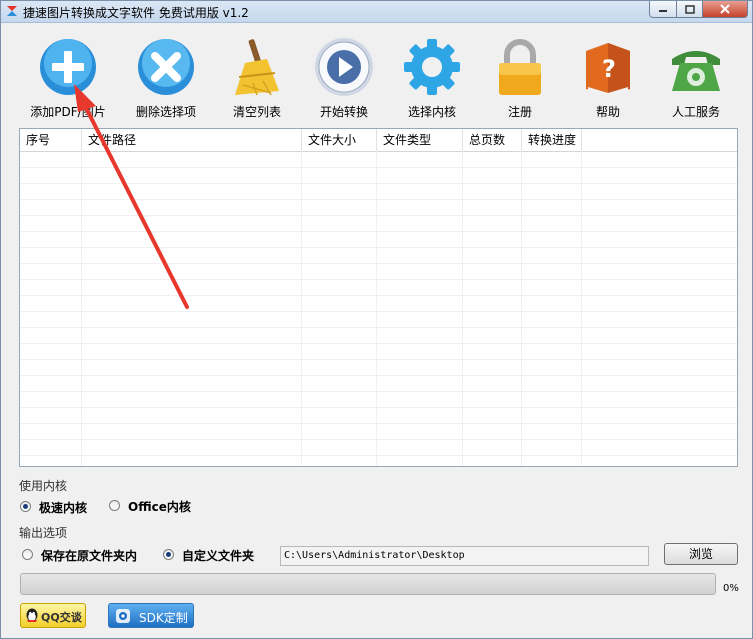 This screenshot has height=639, width=753. I want to click on conversion-progress-bar, so click(368, 584).